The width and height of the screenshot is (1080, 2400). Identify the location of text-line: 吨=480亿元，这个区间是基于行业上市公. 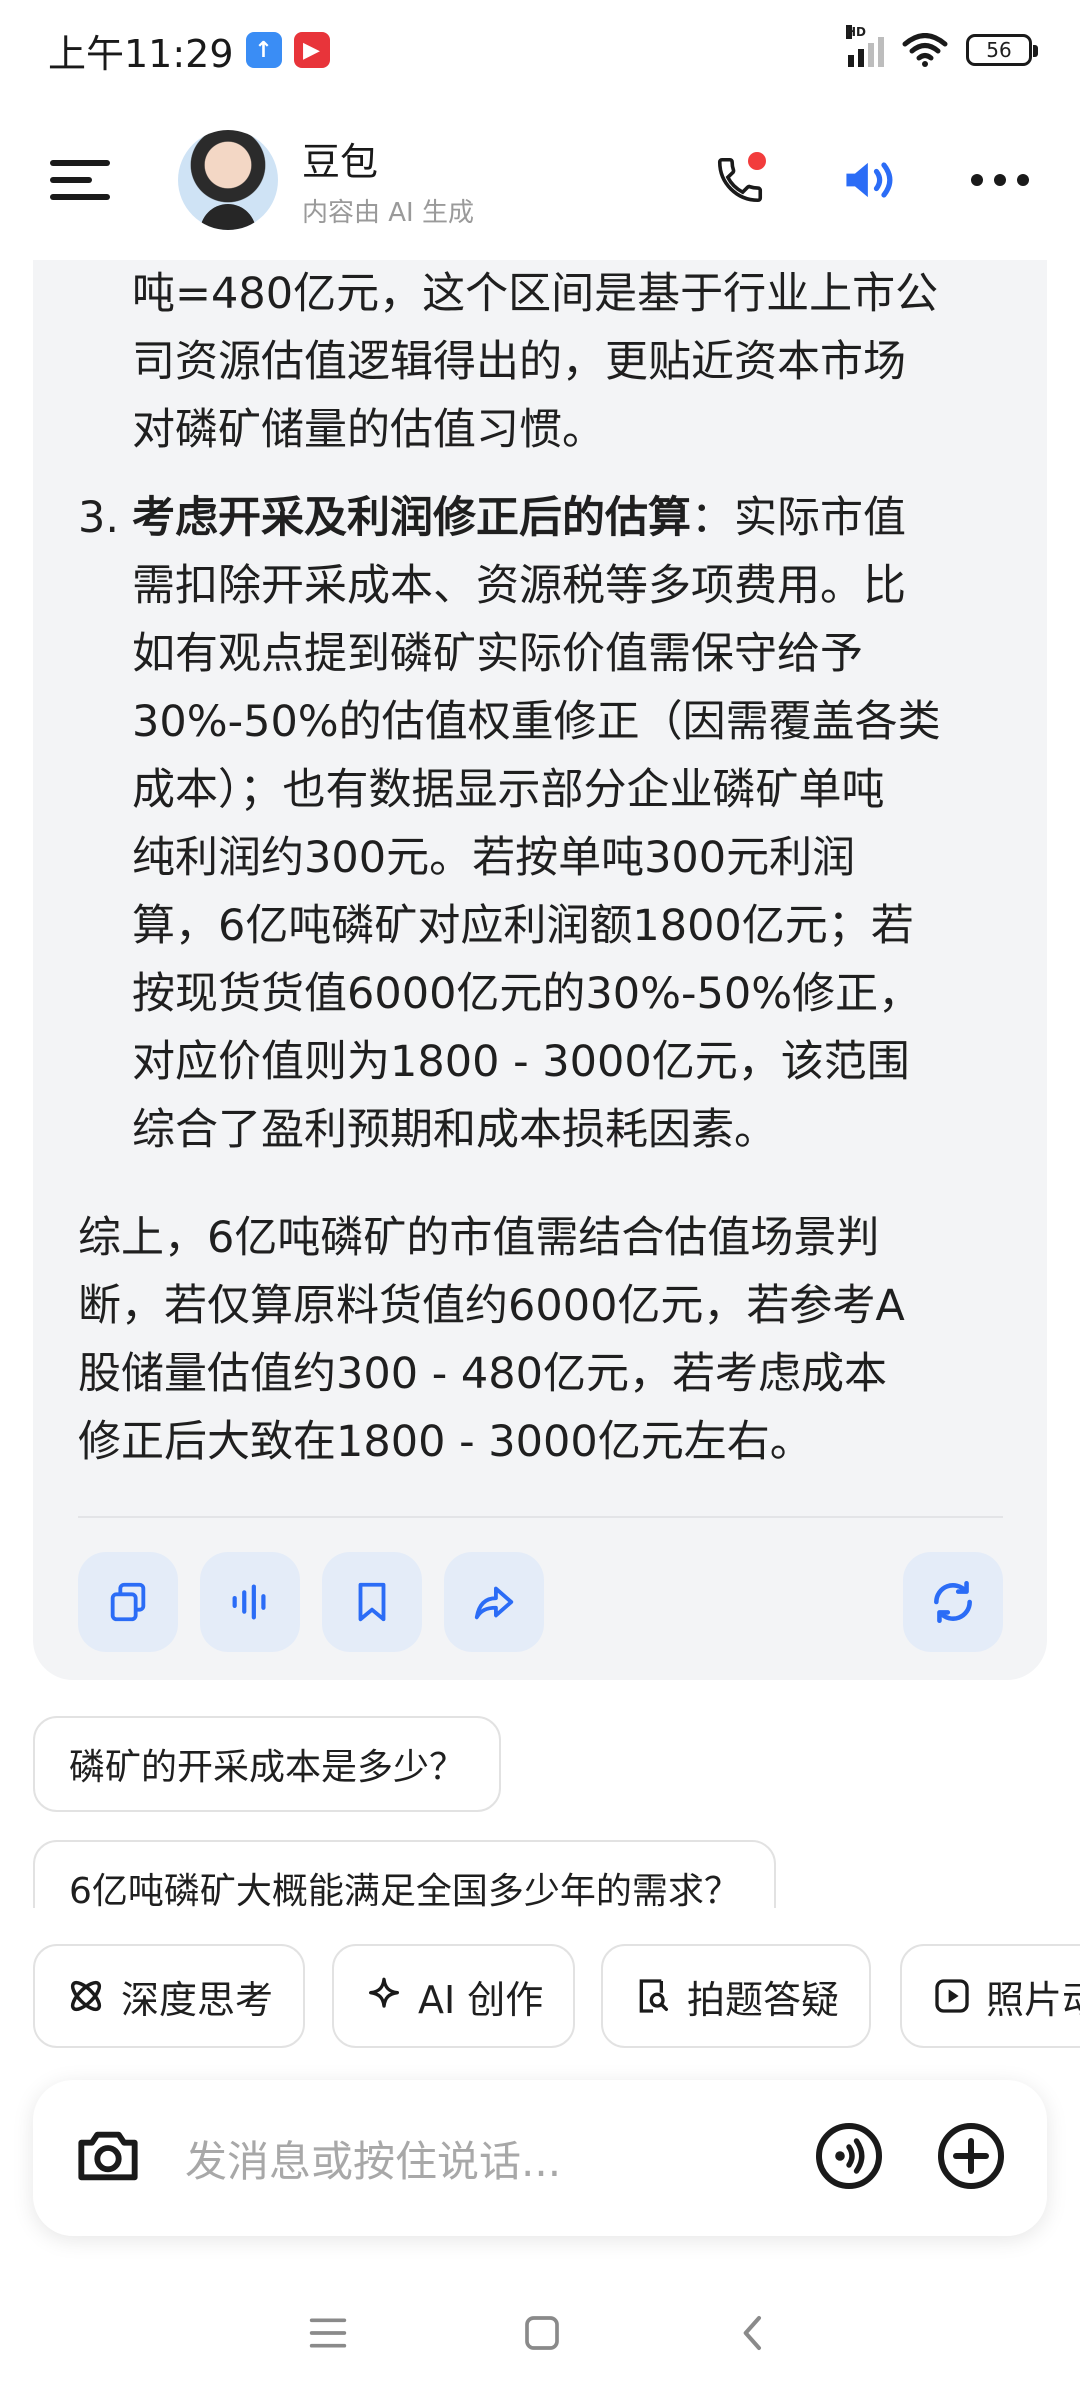
(535, 294).